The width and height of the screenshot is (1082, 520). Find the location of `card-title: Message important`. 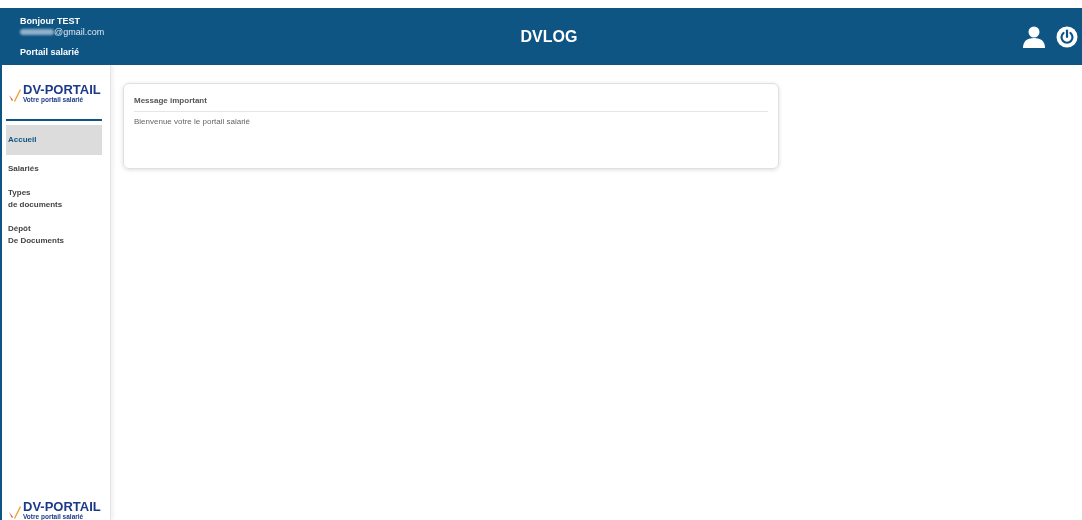

card-title: Message important is located at coordinates (451, 104).